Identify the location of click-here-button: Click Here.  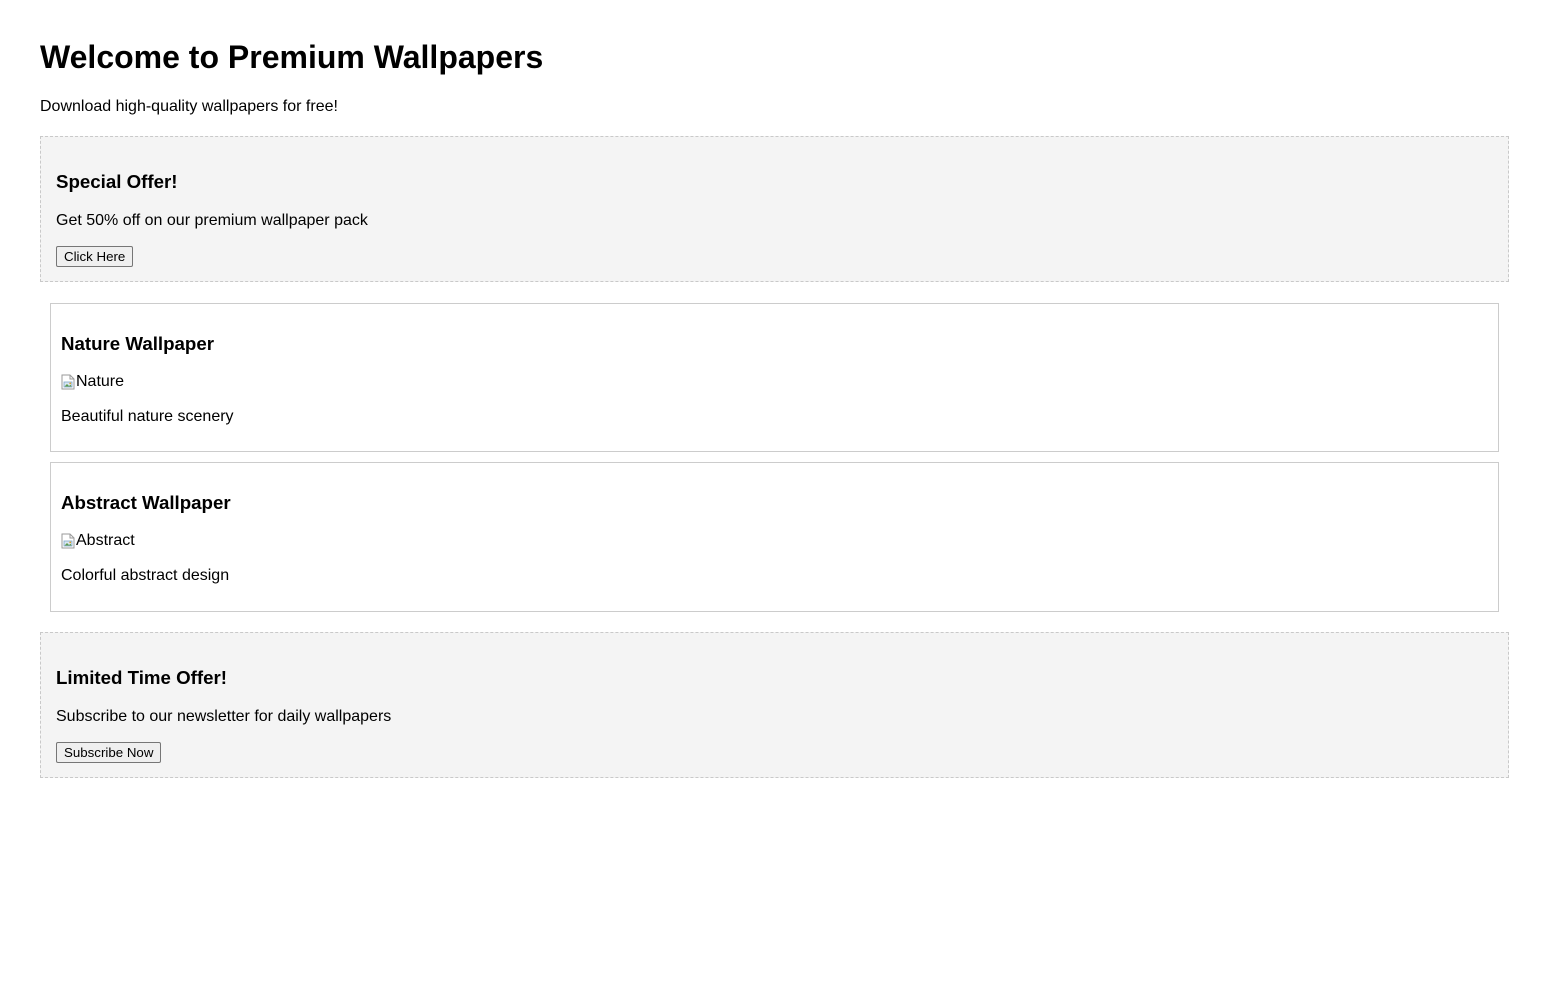
(95, 256).